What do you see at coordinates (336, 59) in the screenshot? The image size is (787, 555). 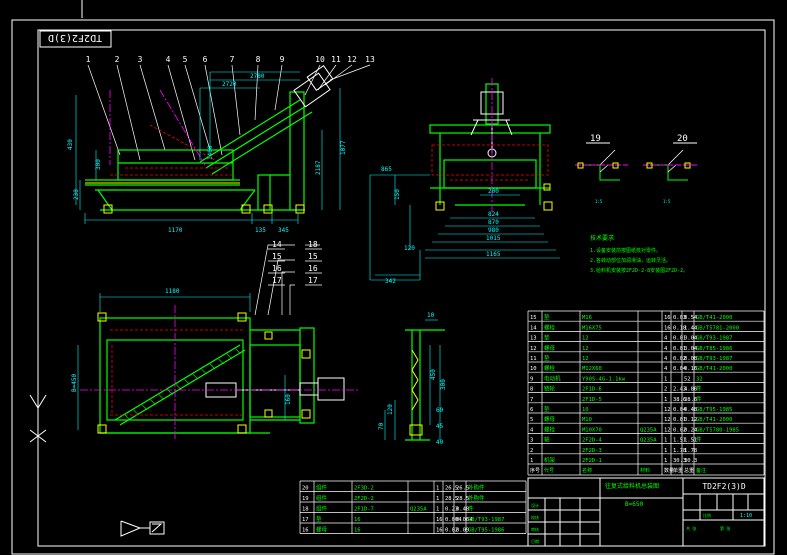 I see `balloon-11: 11` at bounding box center [336, 59].